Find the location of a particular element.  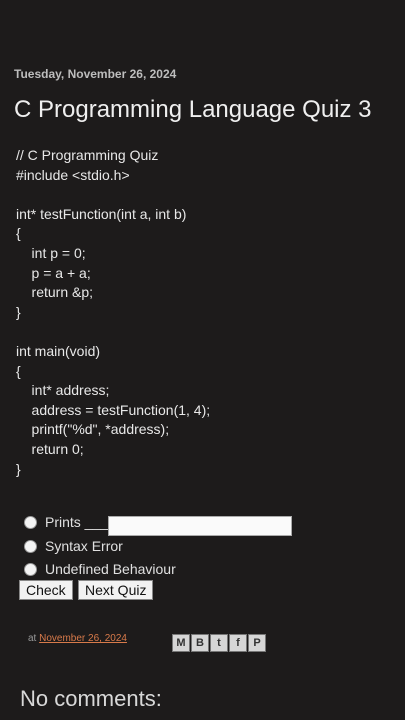

option-syntax-error: Syntax Error is located at coordinates (73, 546).